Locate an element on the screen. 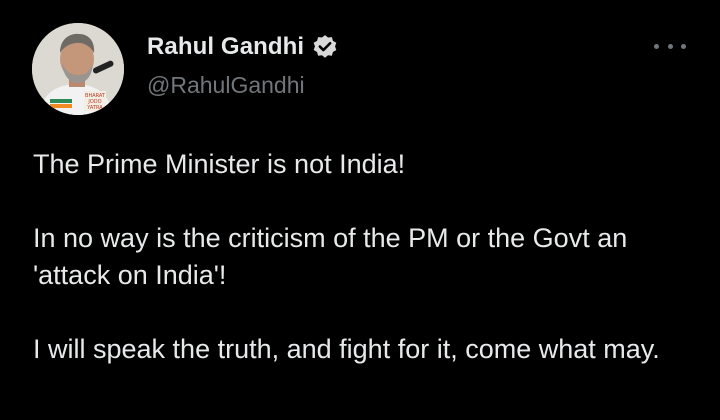 The width and height of the screenshot is (720, 420). avatar-badge-line-3: YATRA is located at coordinates (94, 108).